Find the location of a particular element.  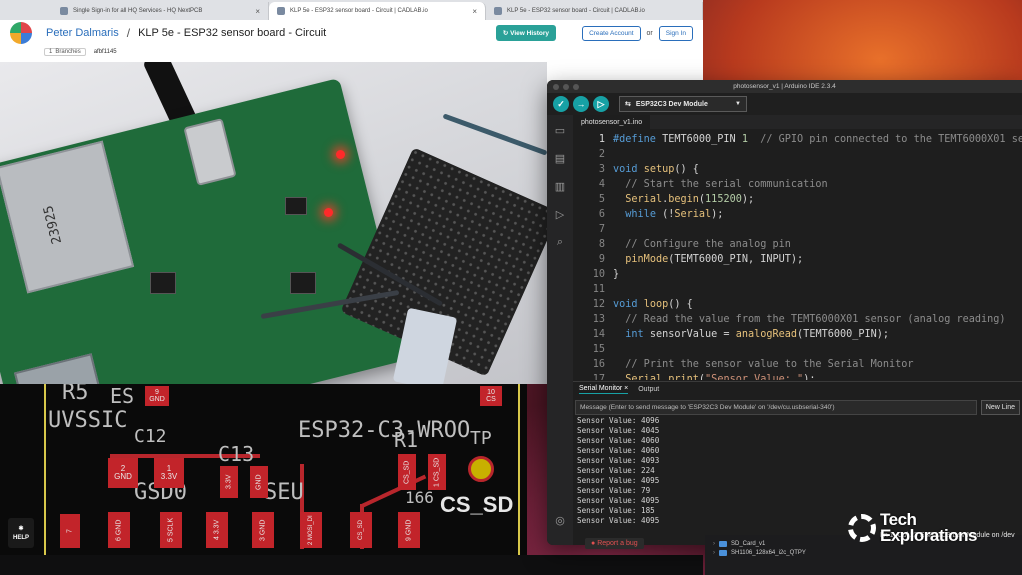

commit-hash: afbf1145 is located at coordinates (105, 52).